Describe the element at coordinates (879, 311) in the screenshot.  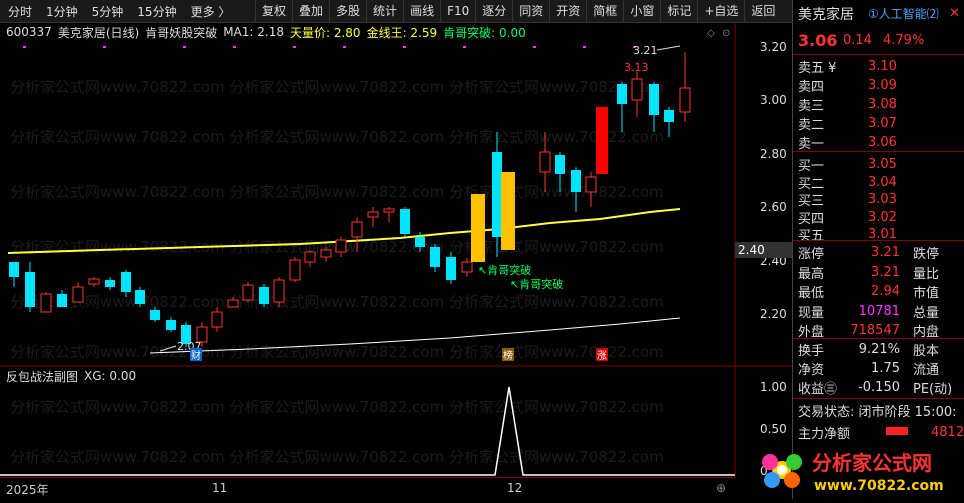
I see `stat-value: 10781` at that location.